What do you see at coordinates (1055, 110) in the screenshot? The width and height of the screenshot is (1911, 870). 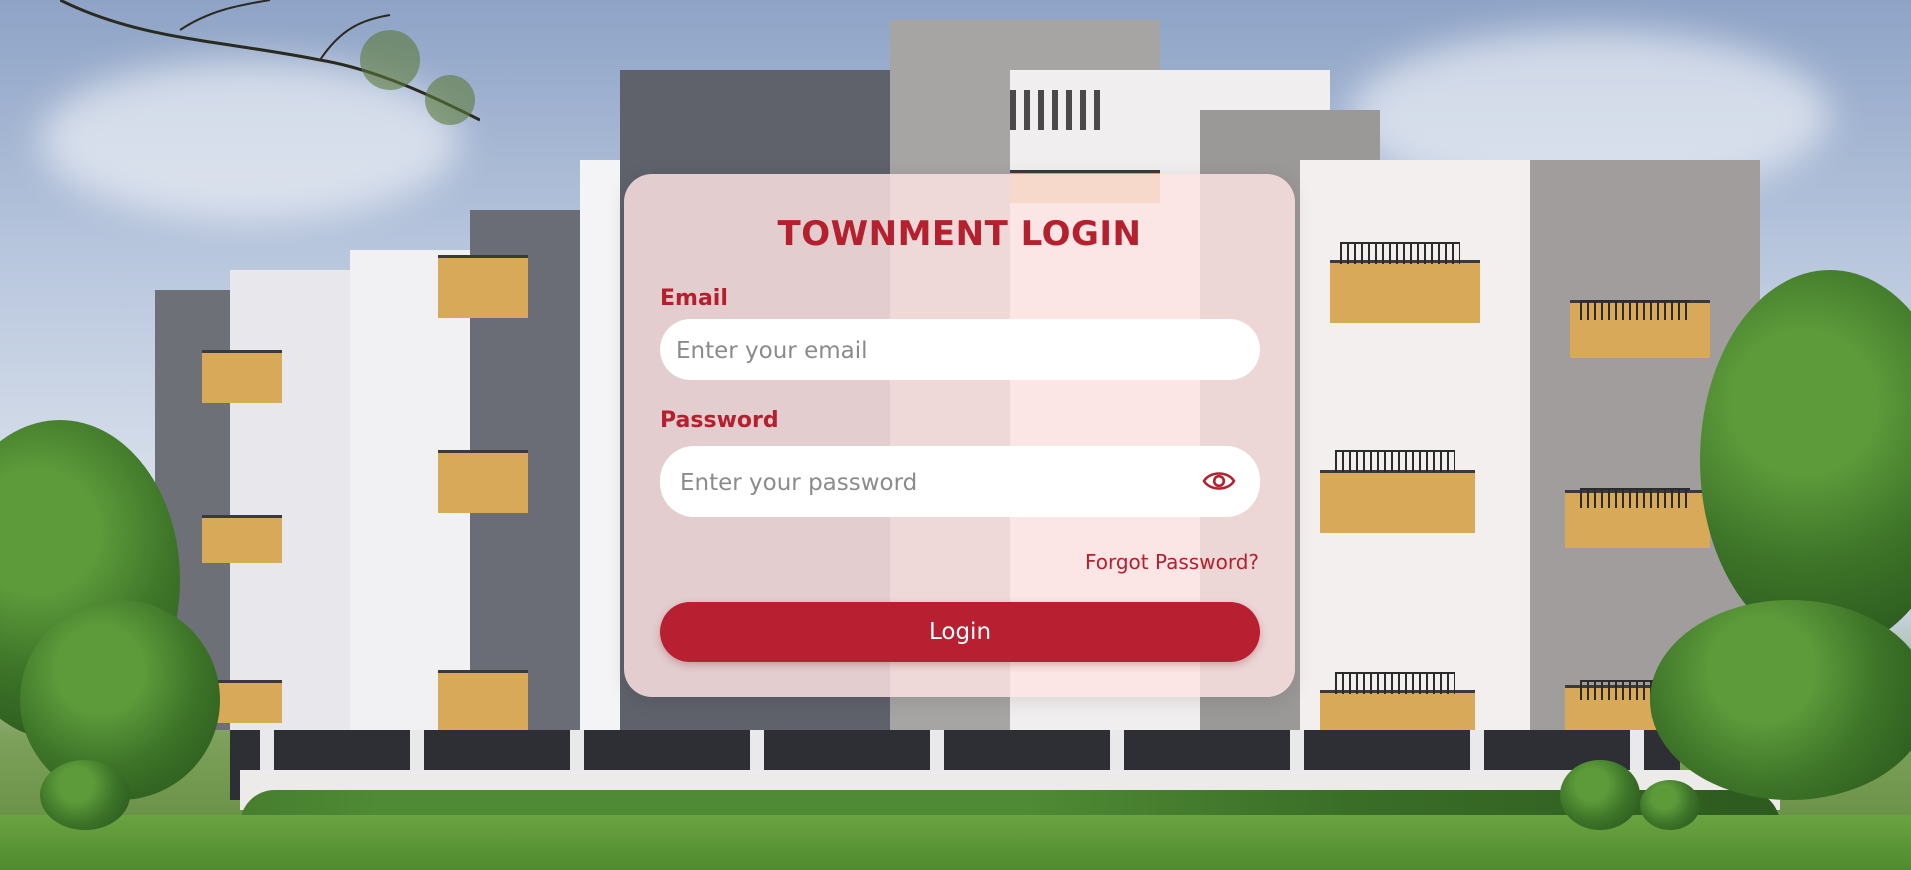 I see `pergola` at bounding box center [1055, 110].